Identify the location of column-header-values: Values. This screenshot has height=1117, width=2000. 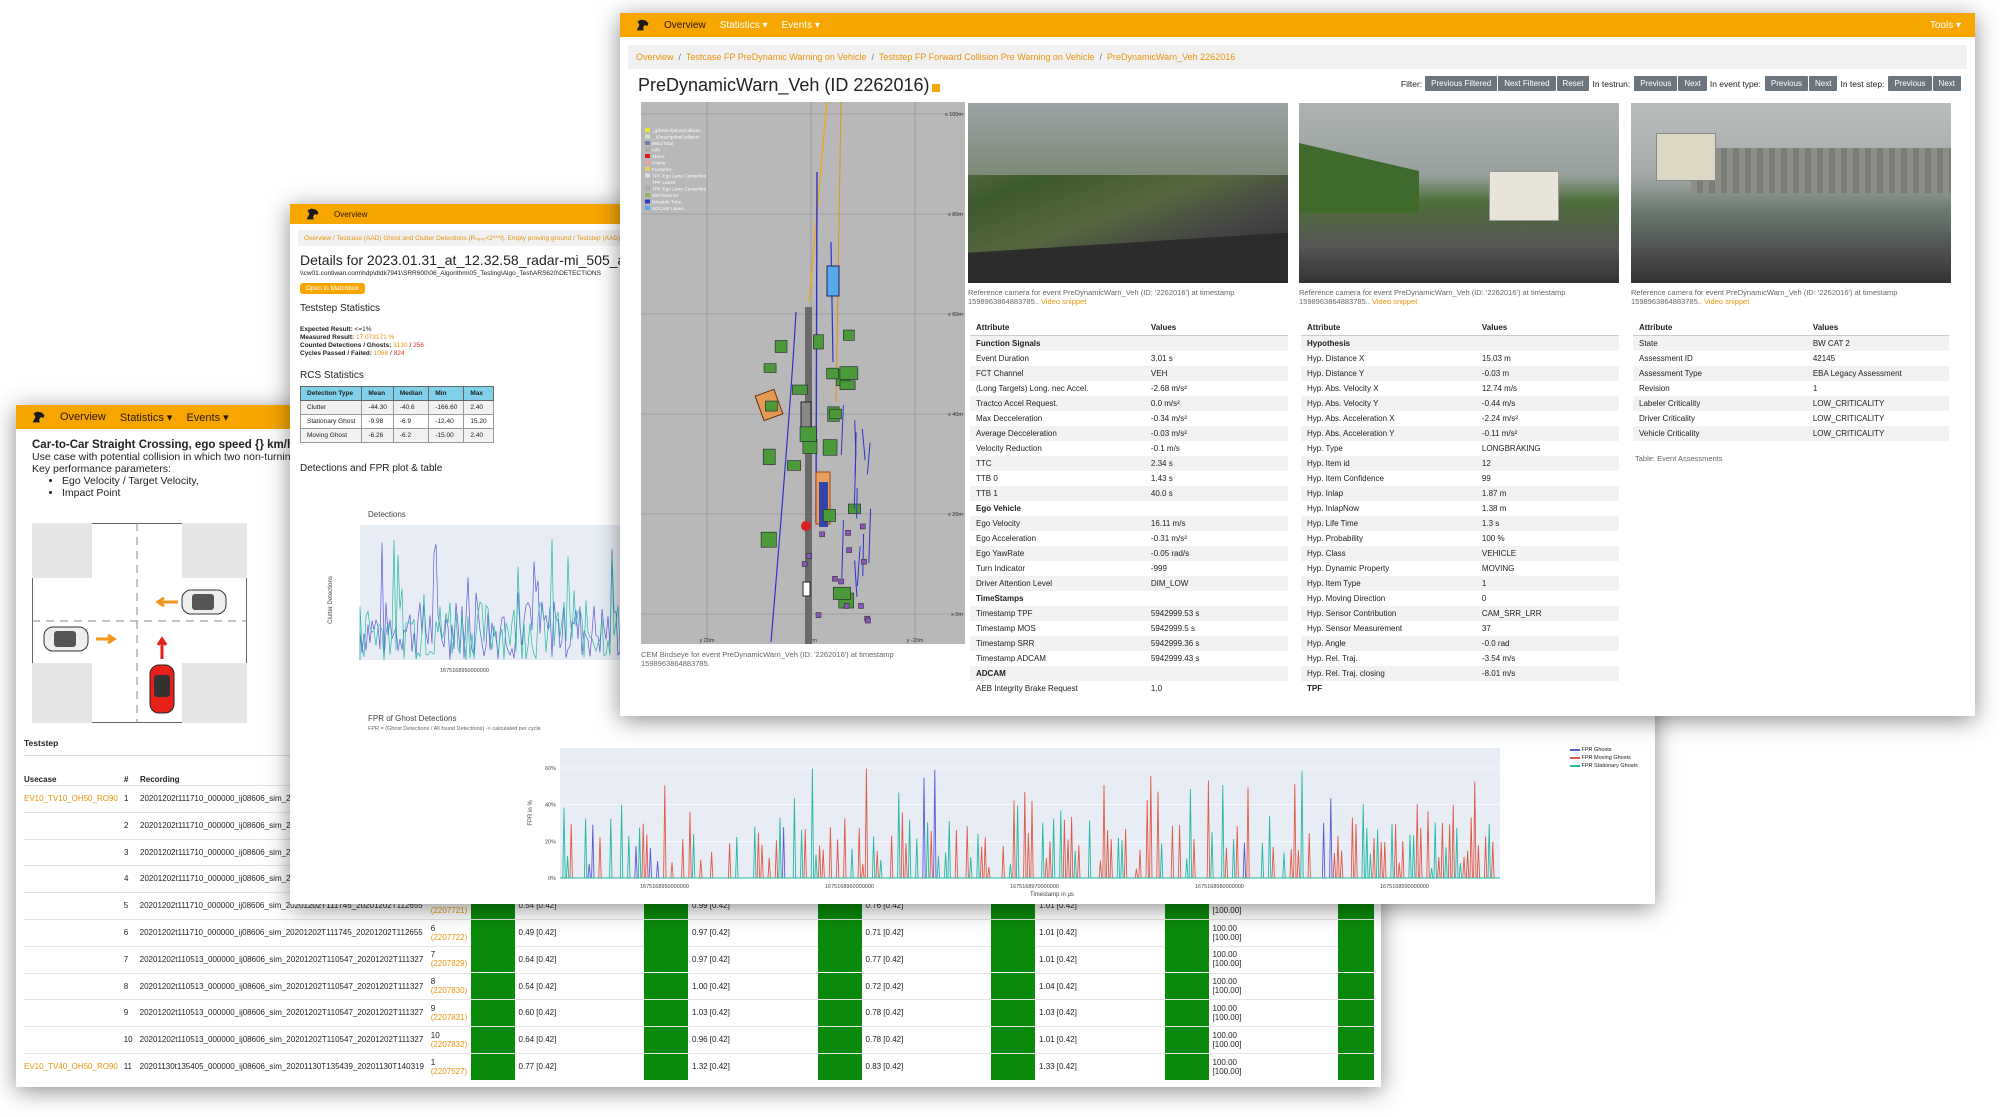
(1547, 328).